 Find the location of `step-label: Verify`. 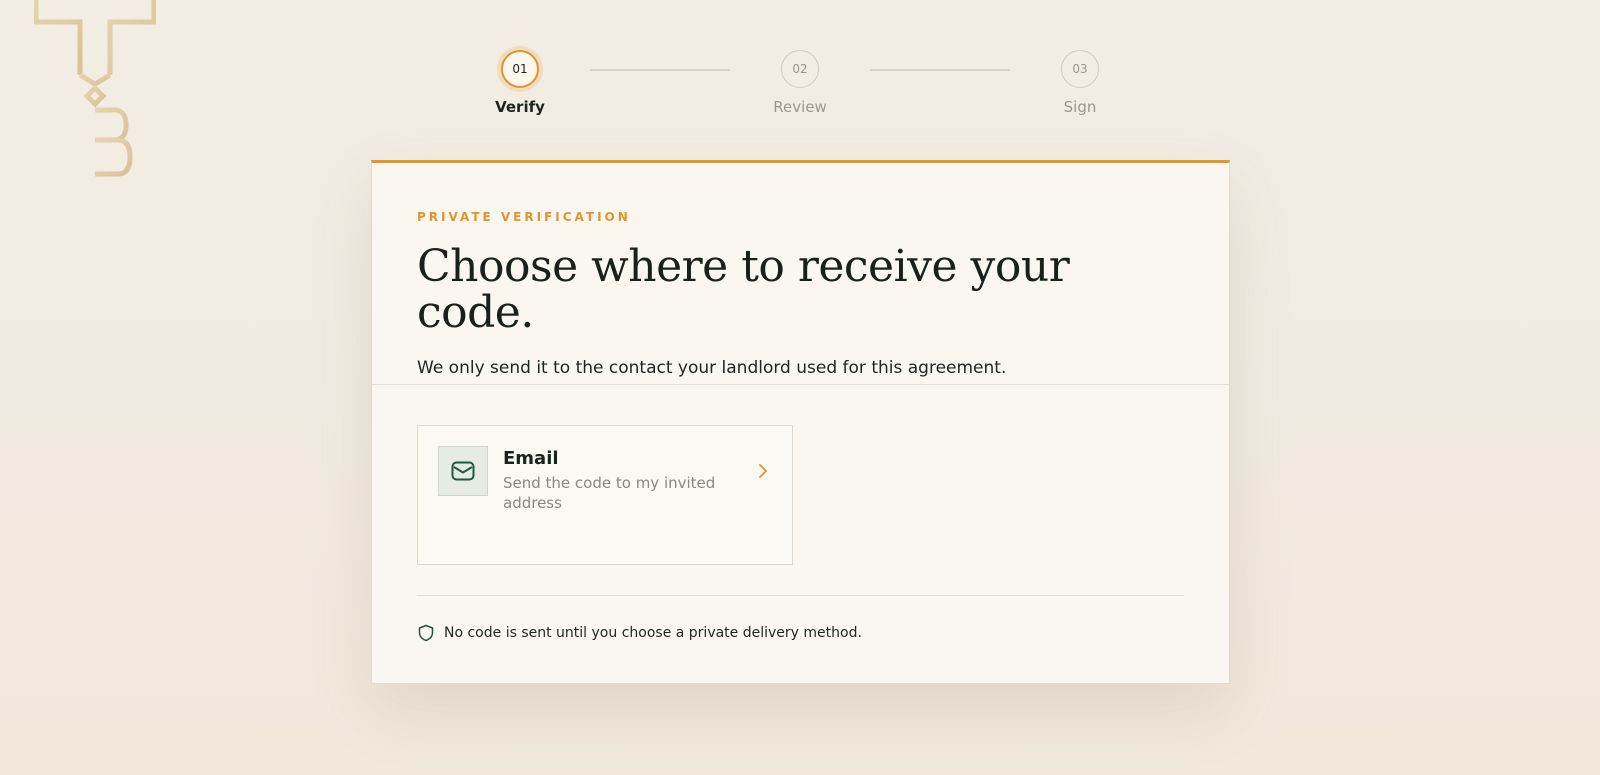

step-label: Verify is located at coordinates (520, 107).